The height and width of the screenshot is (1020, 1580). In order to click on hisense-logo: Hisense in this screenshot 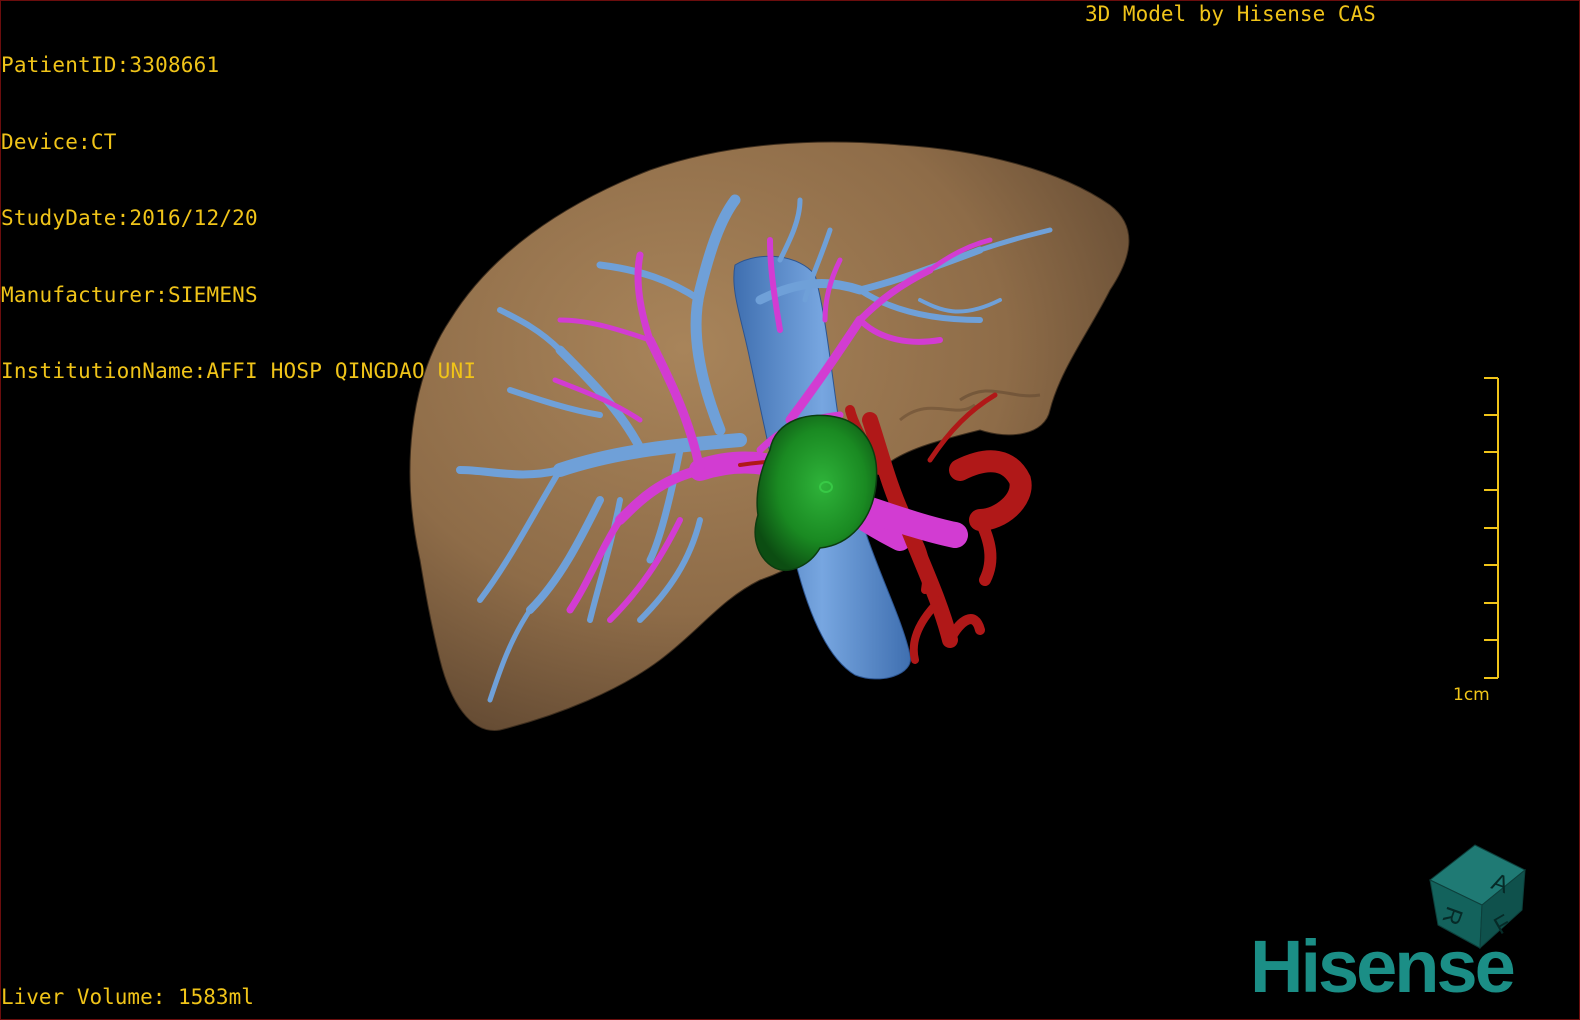, I will do `click(1383, 966)`.